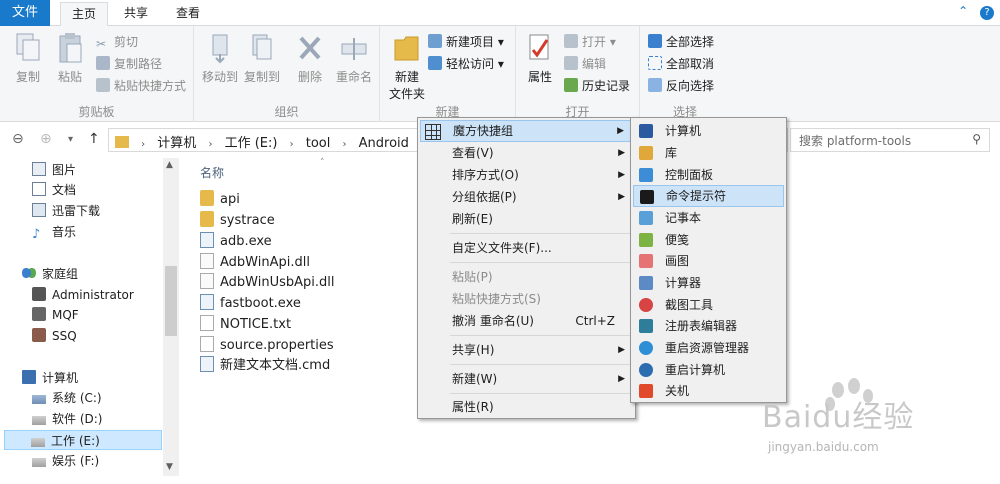 The height and width of the screenshot is (484, 1000). Describe the element at coordinates (250, 304) in the screenshot. I see `list-item: fastboot.exe` at that location.